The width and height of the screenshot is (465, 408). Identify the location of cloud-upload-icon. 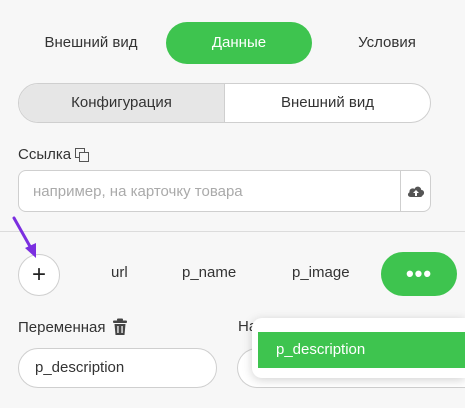
(415, 191).